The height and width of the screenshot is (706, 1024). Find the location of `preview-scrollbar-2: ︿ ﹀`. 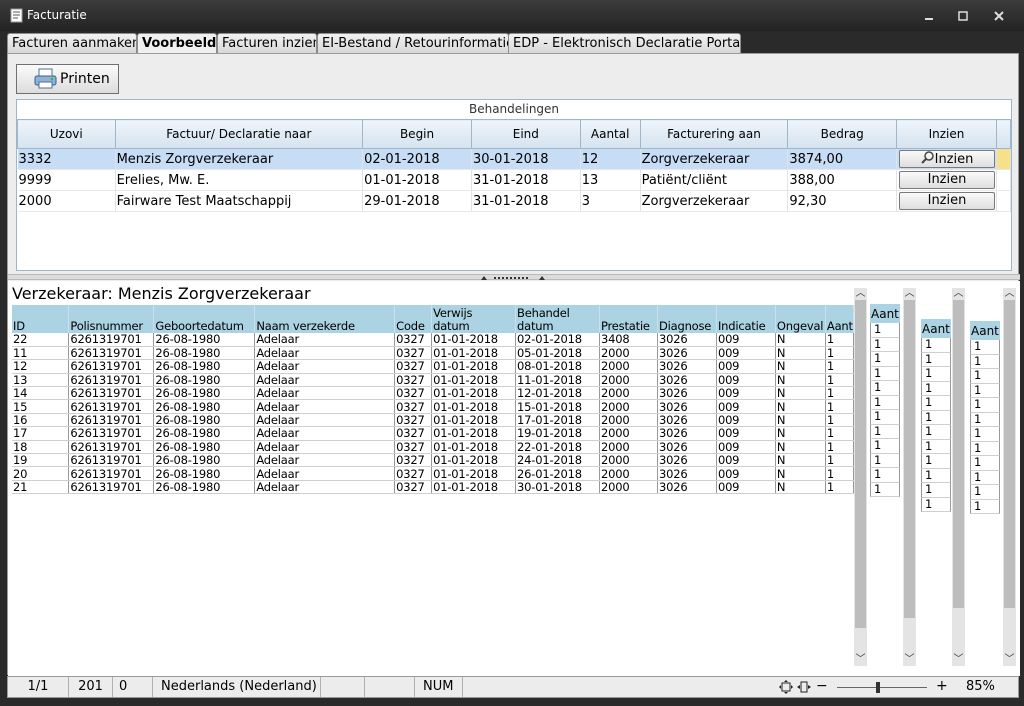

preview-scrollbar-2: ︿ ﹀ is located at coordinates (909, 477).